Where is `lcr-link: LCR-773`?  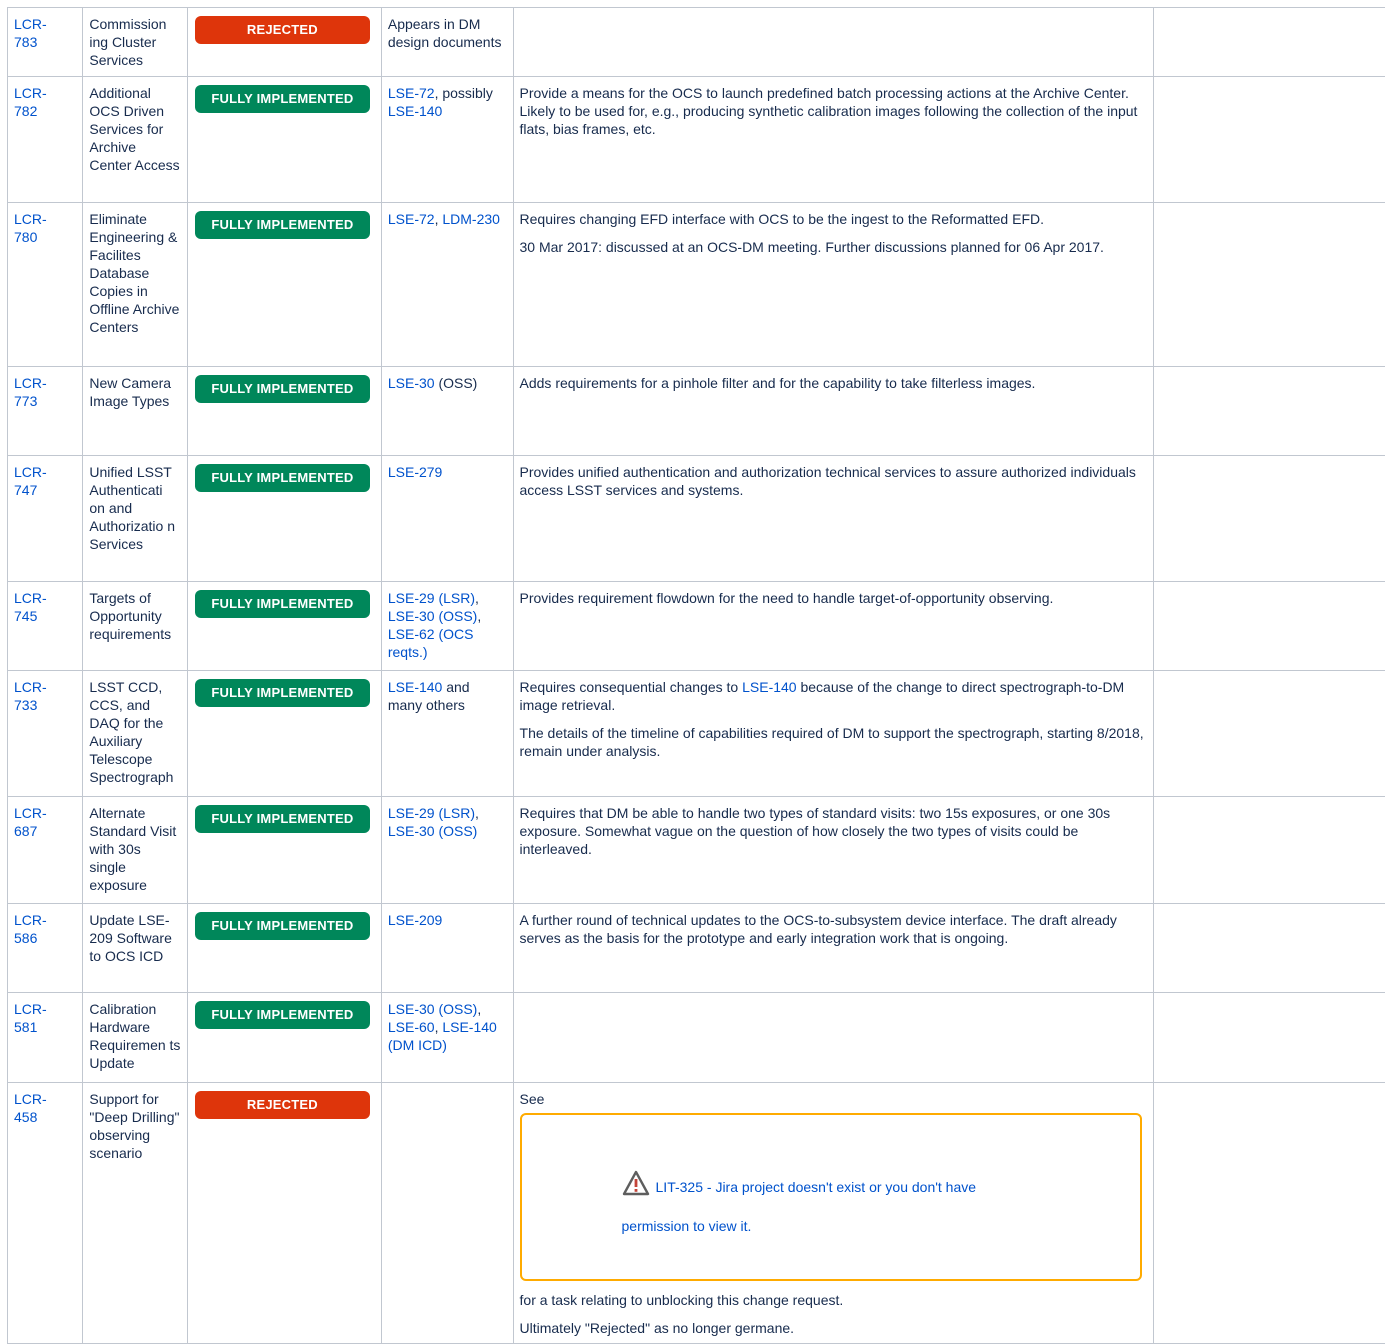 lcr-link: LCR-773 is located at coordinates (30, 392).